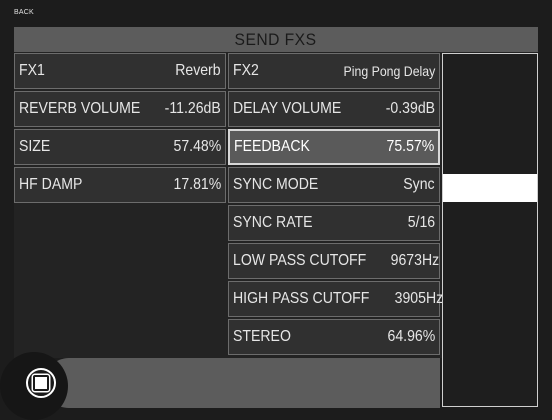 The height and width of the screenshot is (420, 552). Describe the element at coordinates (410, 108) in the screenshot. I see `row-value: -0.39dB` at that location.